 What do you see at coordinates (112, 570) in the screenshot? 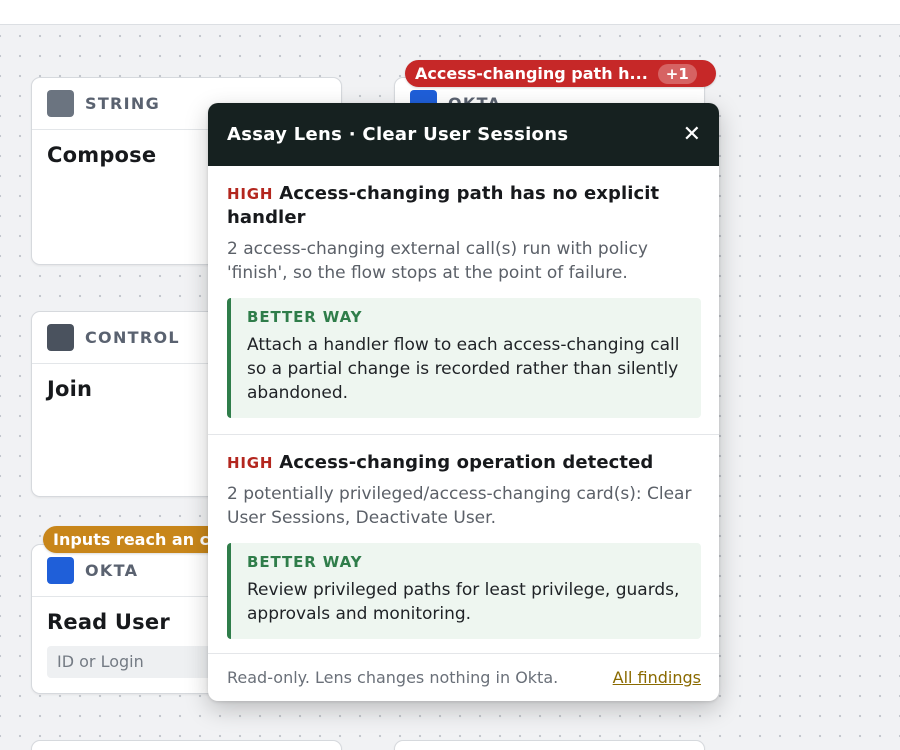
I see `card-category: OKTA` at bounding box center [112, 570].